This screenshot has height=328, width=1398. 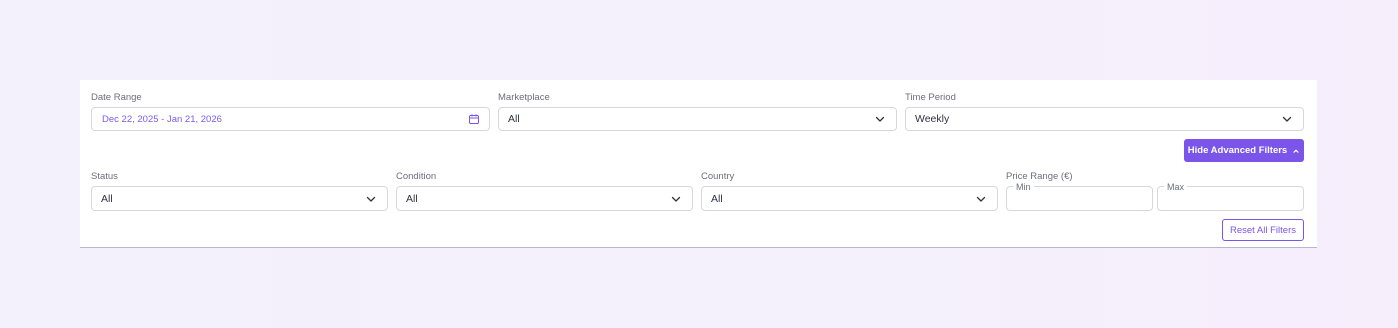 What do you see at coordinates (718, 176) in the screenshot?
I see `country-label: Country` at bounding box center [718, 176].